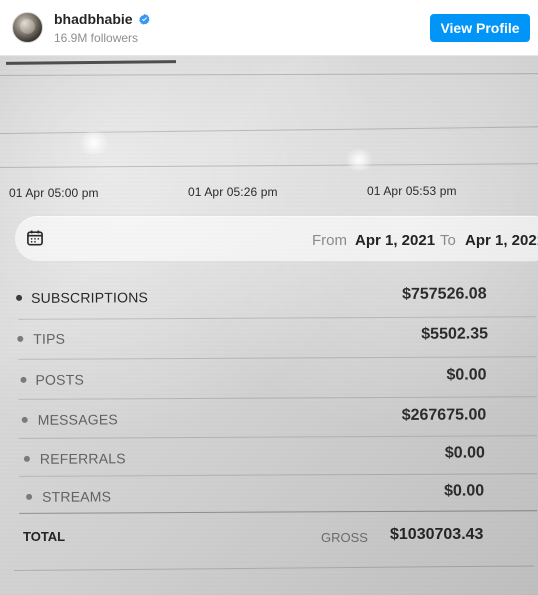  Describe the element at coordinates (448, 240) in the screenshot. I see `to-label: To` at that location.